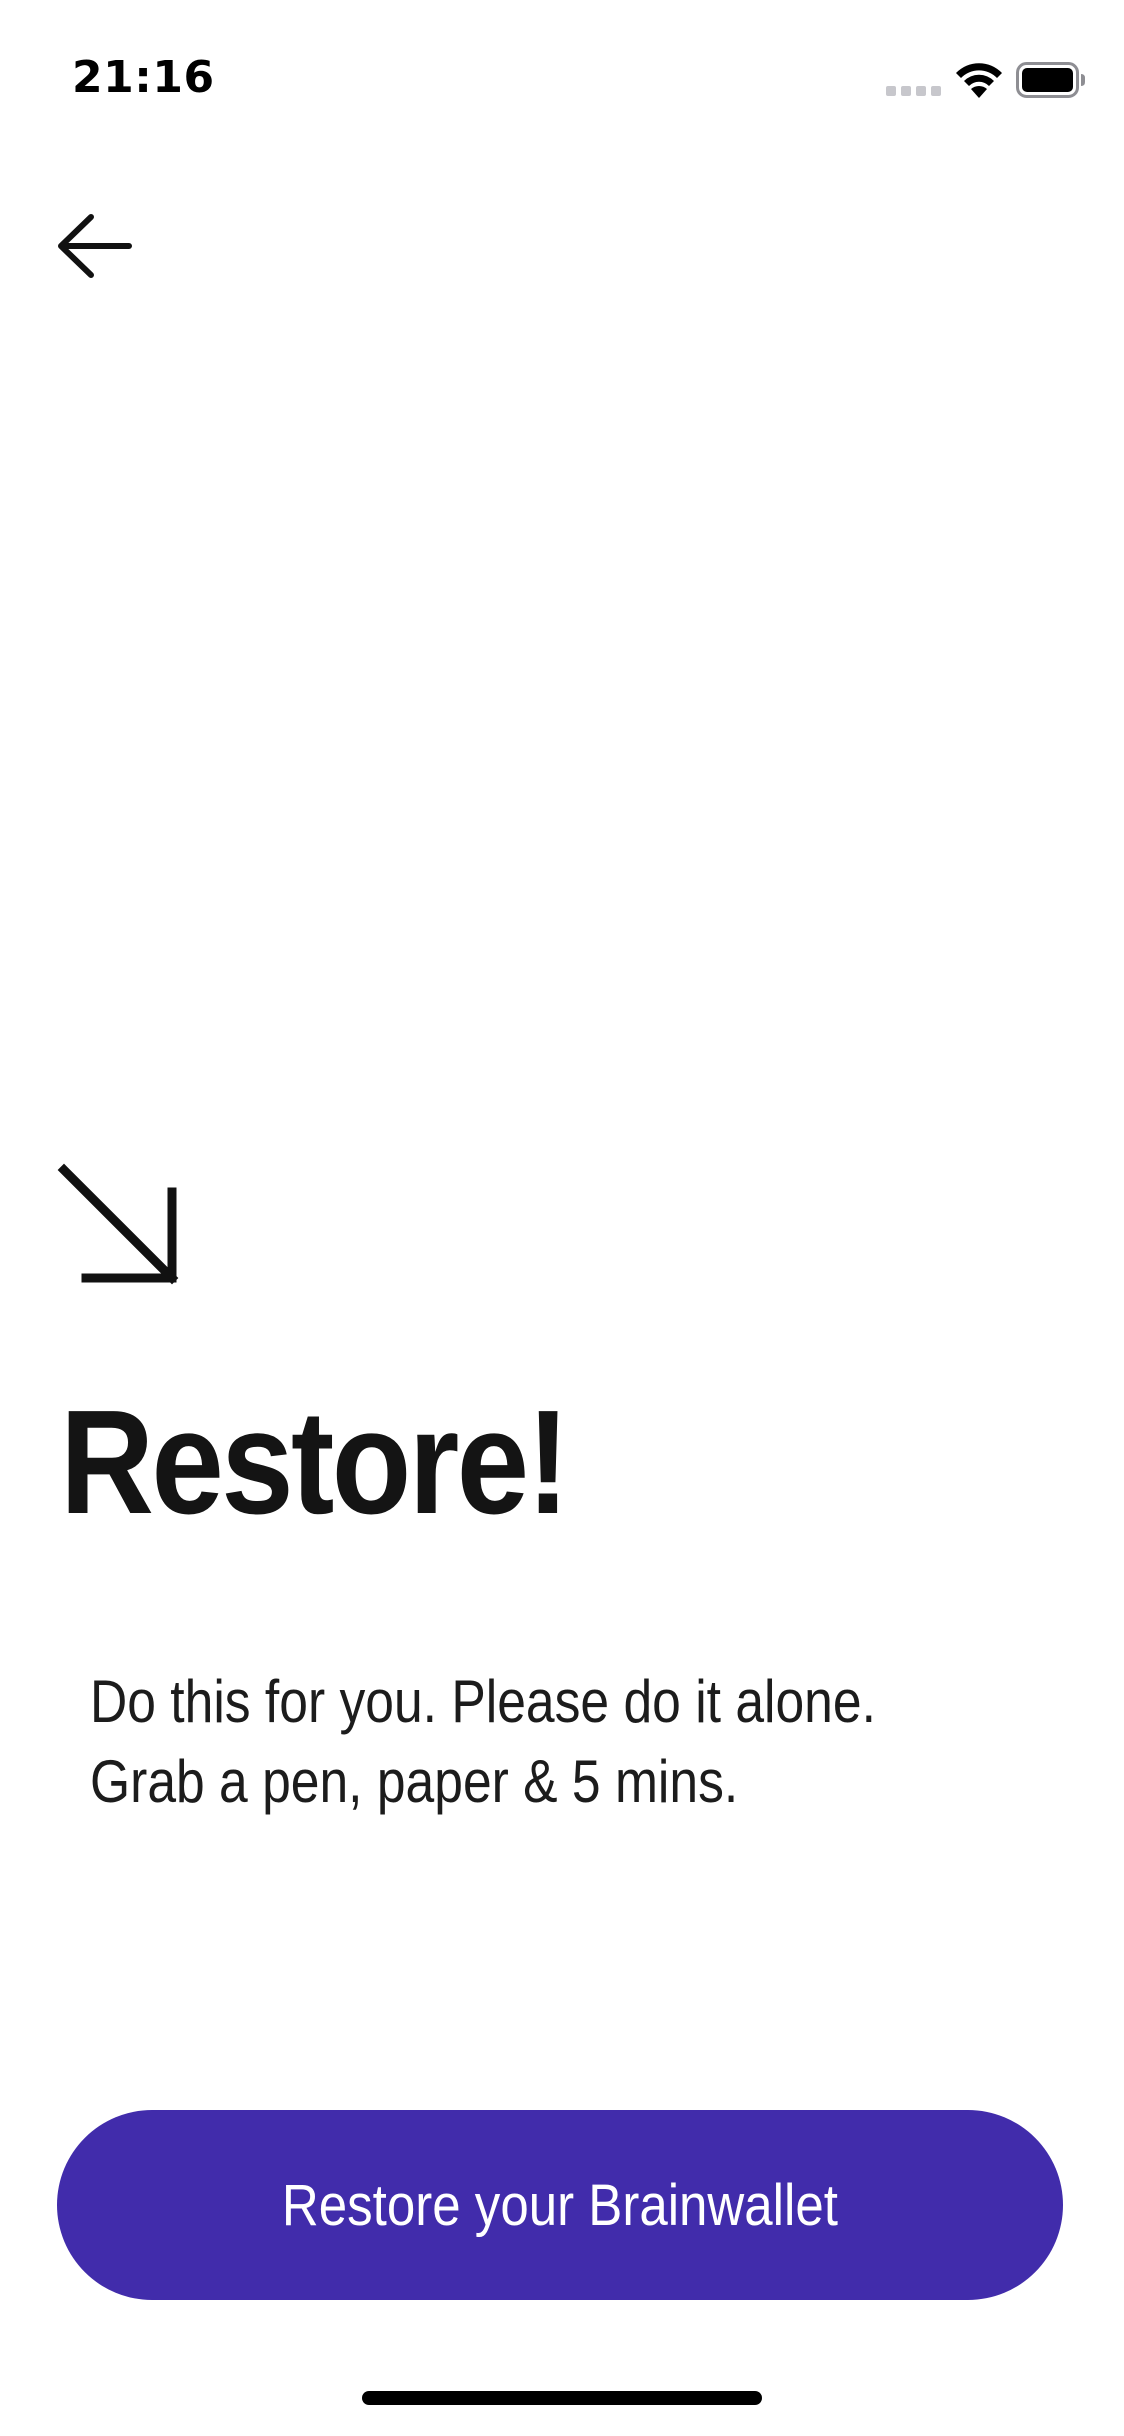 Image resolution: width=1124 pixels, height=2436 pixels. What do you see at coordinates (562, 2398) in the screenshot?
I see `home-indicator` at bounding box center [562, 2398].